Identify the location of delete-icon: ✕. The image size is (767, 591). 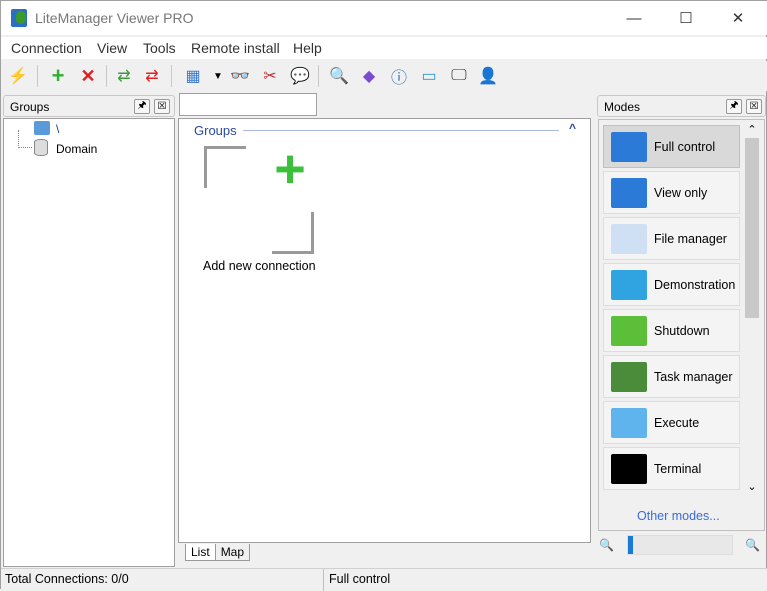
(88, 76).